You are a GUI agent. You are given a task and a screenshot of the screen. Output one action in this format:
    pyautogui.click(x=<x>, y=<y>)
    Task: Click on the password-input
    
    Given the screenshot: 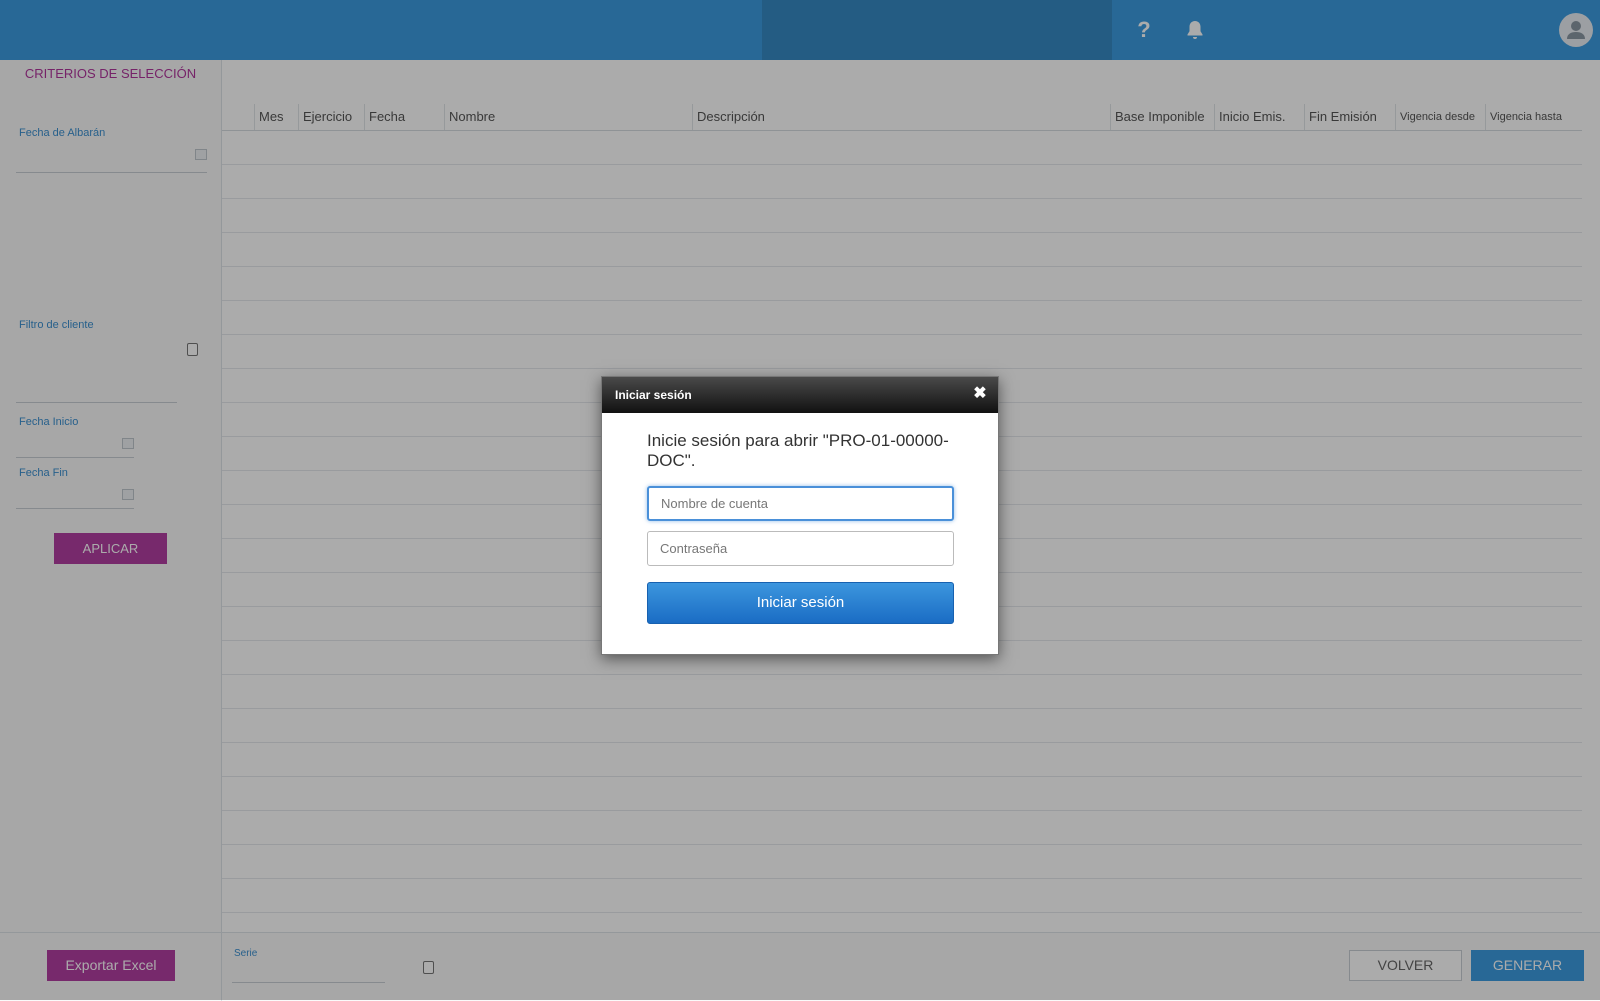 What is the action you would take?
    pyautogui.click(x=800, y=548)
    